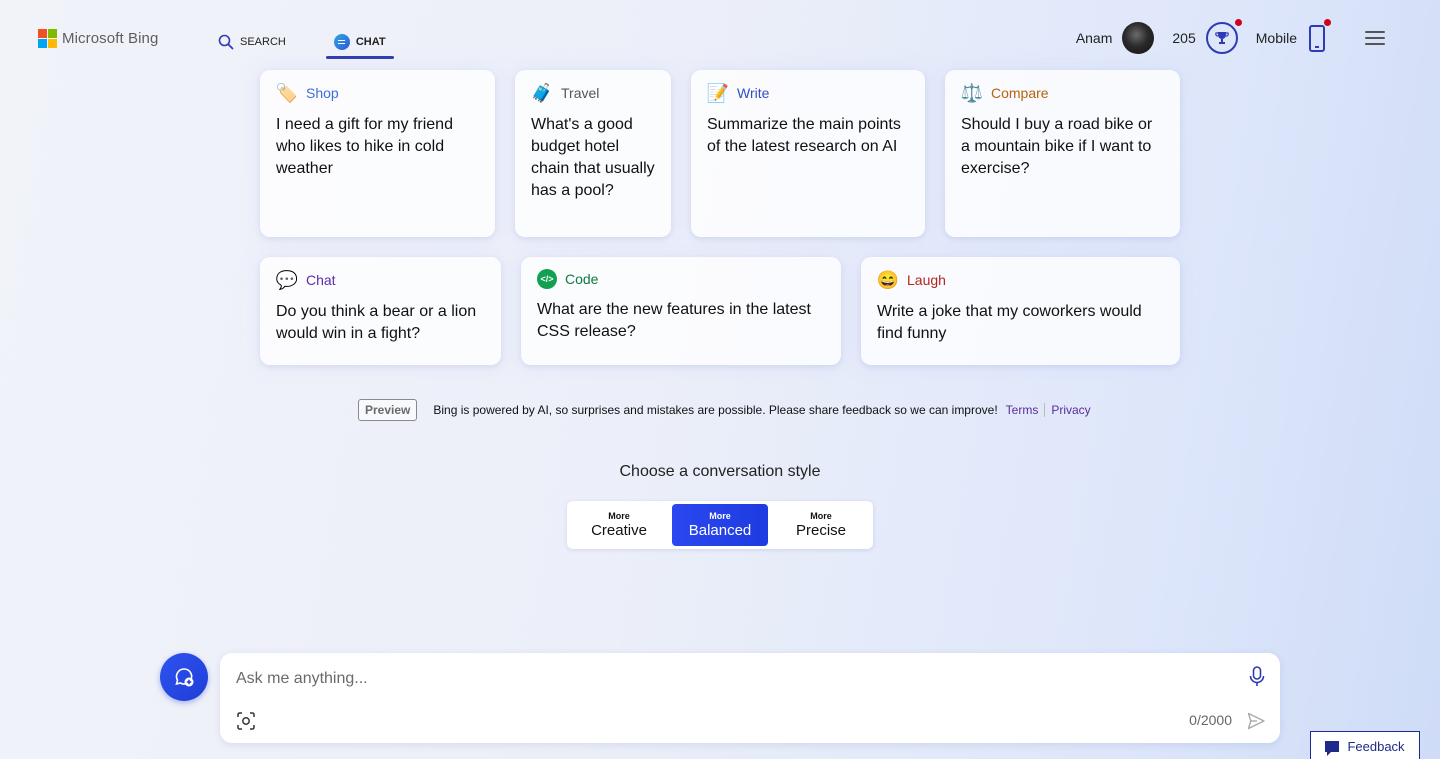 The width and height of the screenshot is (1440, 759). Describe the element at coordinates (547, 279) in the screenshot. I see `code-icon: </>` at that location.